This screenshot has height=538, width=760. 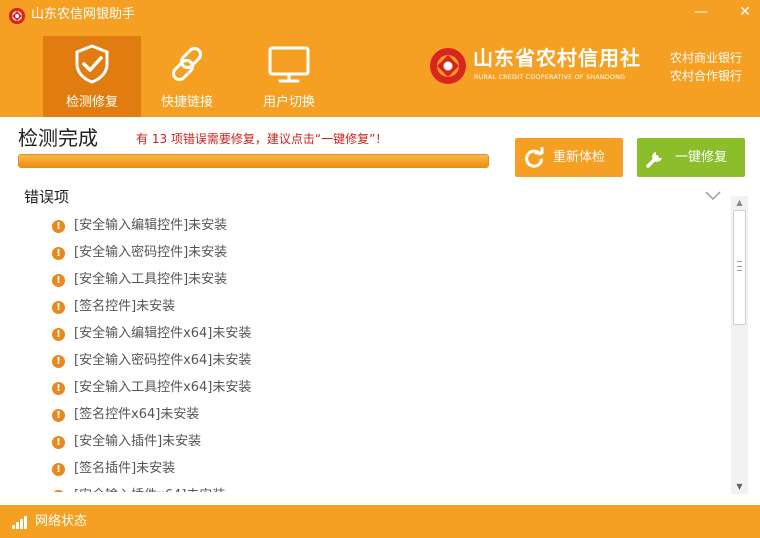 I want to click on progress-bar, so click(x=253, y=161).